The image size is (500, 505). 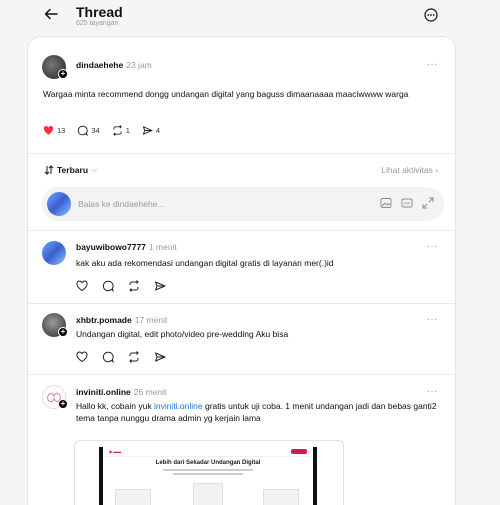 What do you see at coordinates (51, 14) in the screenshot?
I see `arrow-left-icon` at bounding box center [51, 14].